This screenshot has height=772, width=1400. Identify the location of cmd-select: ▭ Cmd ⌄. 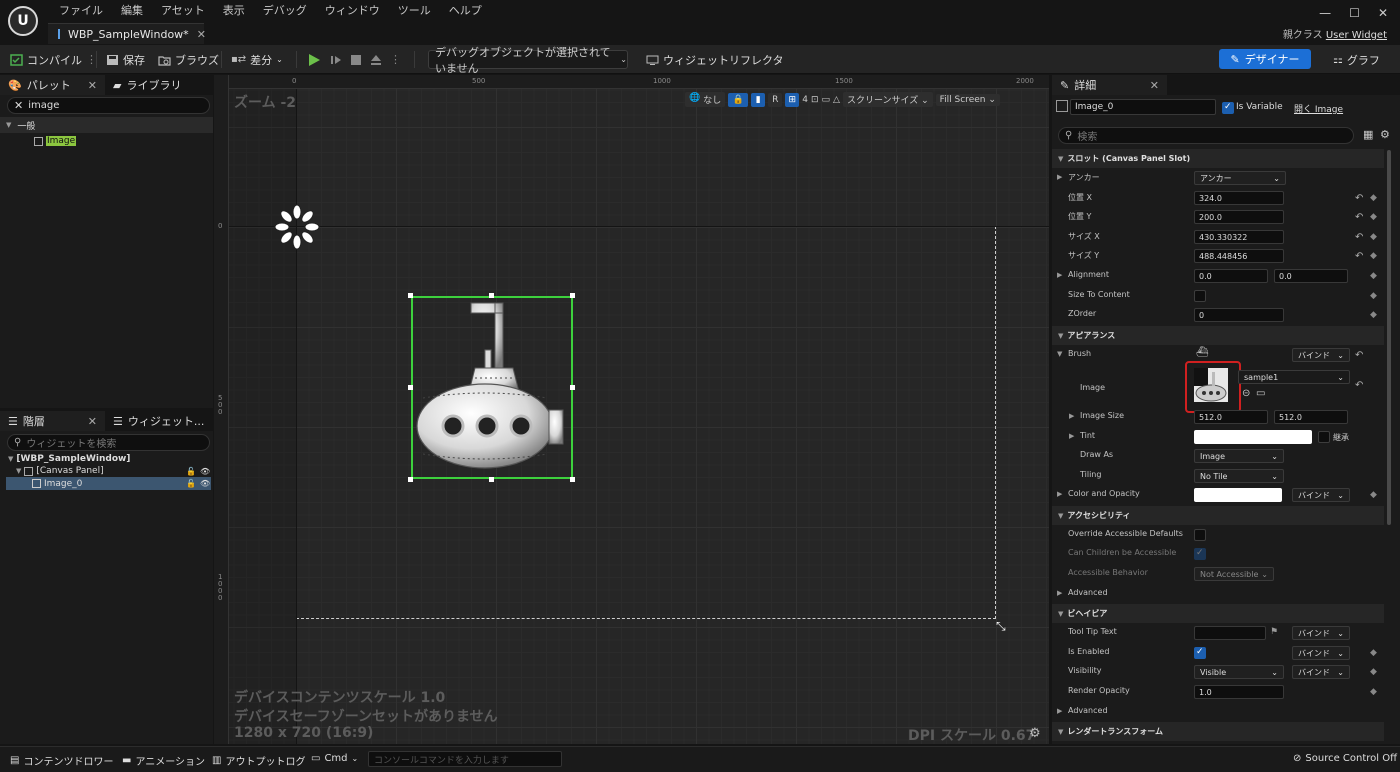
(334, 758).